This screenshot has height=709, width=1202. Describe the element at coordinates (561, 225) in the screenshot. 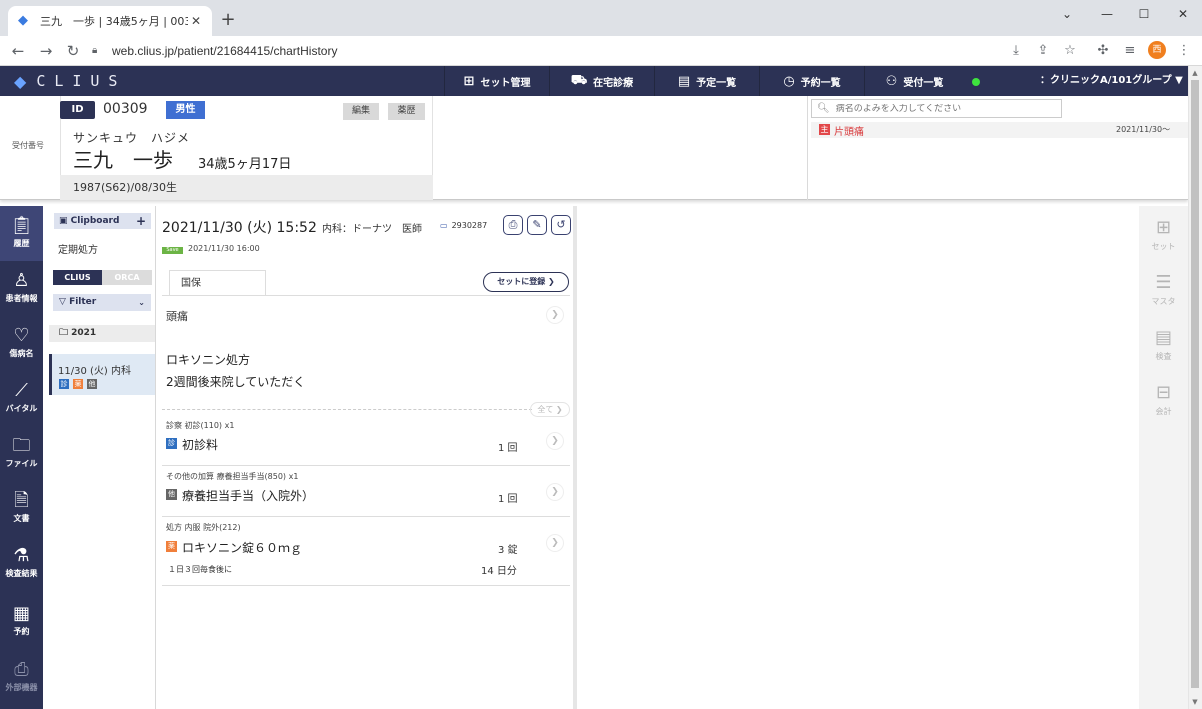

I see `history-icon: ↺` at that location.